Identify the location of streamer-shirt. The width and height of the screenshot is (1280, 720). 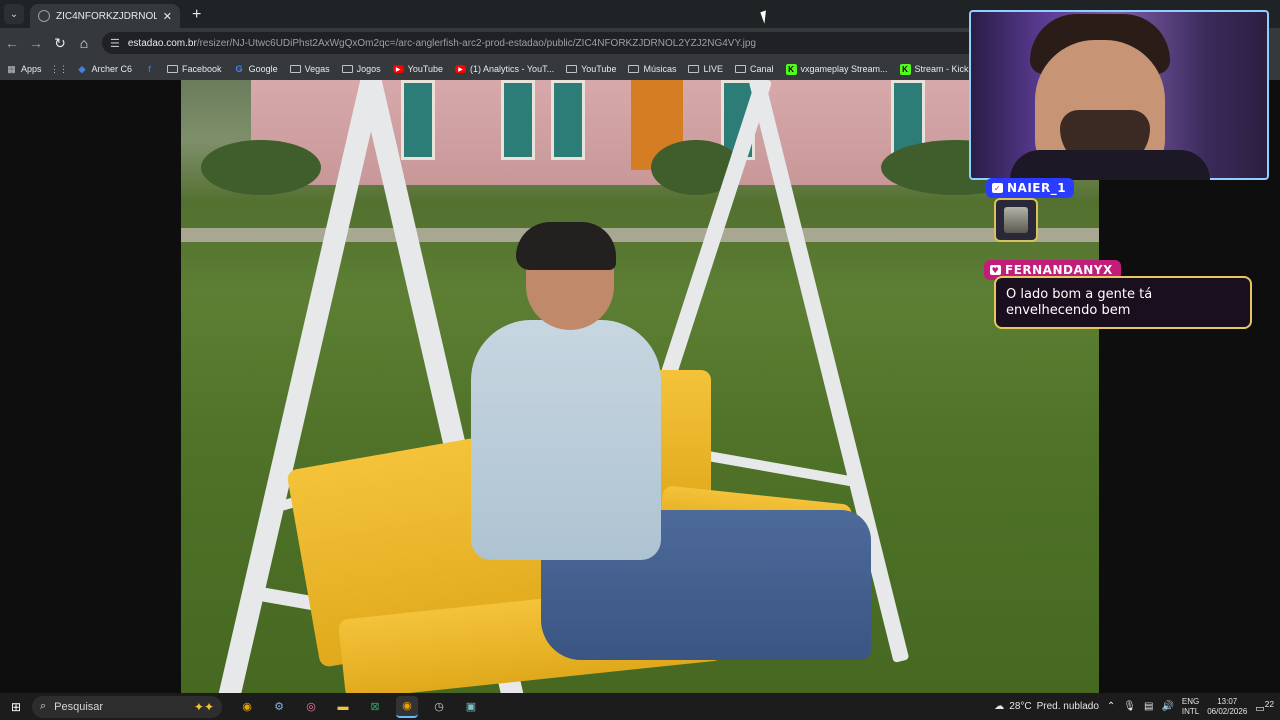
(1110, 165).